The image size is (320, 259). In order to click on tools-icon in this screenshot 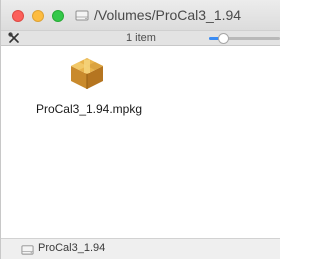, I will do `click(14, 38)`.